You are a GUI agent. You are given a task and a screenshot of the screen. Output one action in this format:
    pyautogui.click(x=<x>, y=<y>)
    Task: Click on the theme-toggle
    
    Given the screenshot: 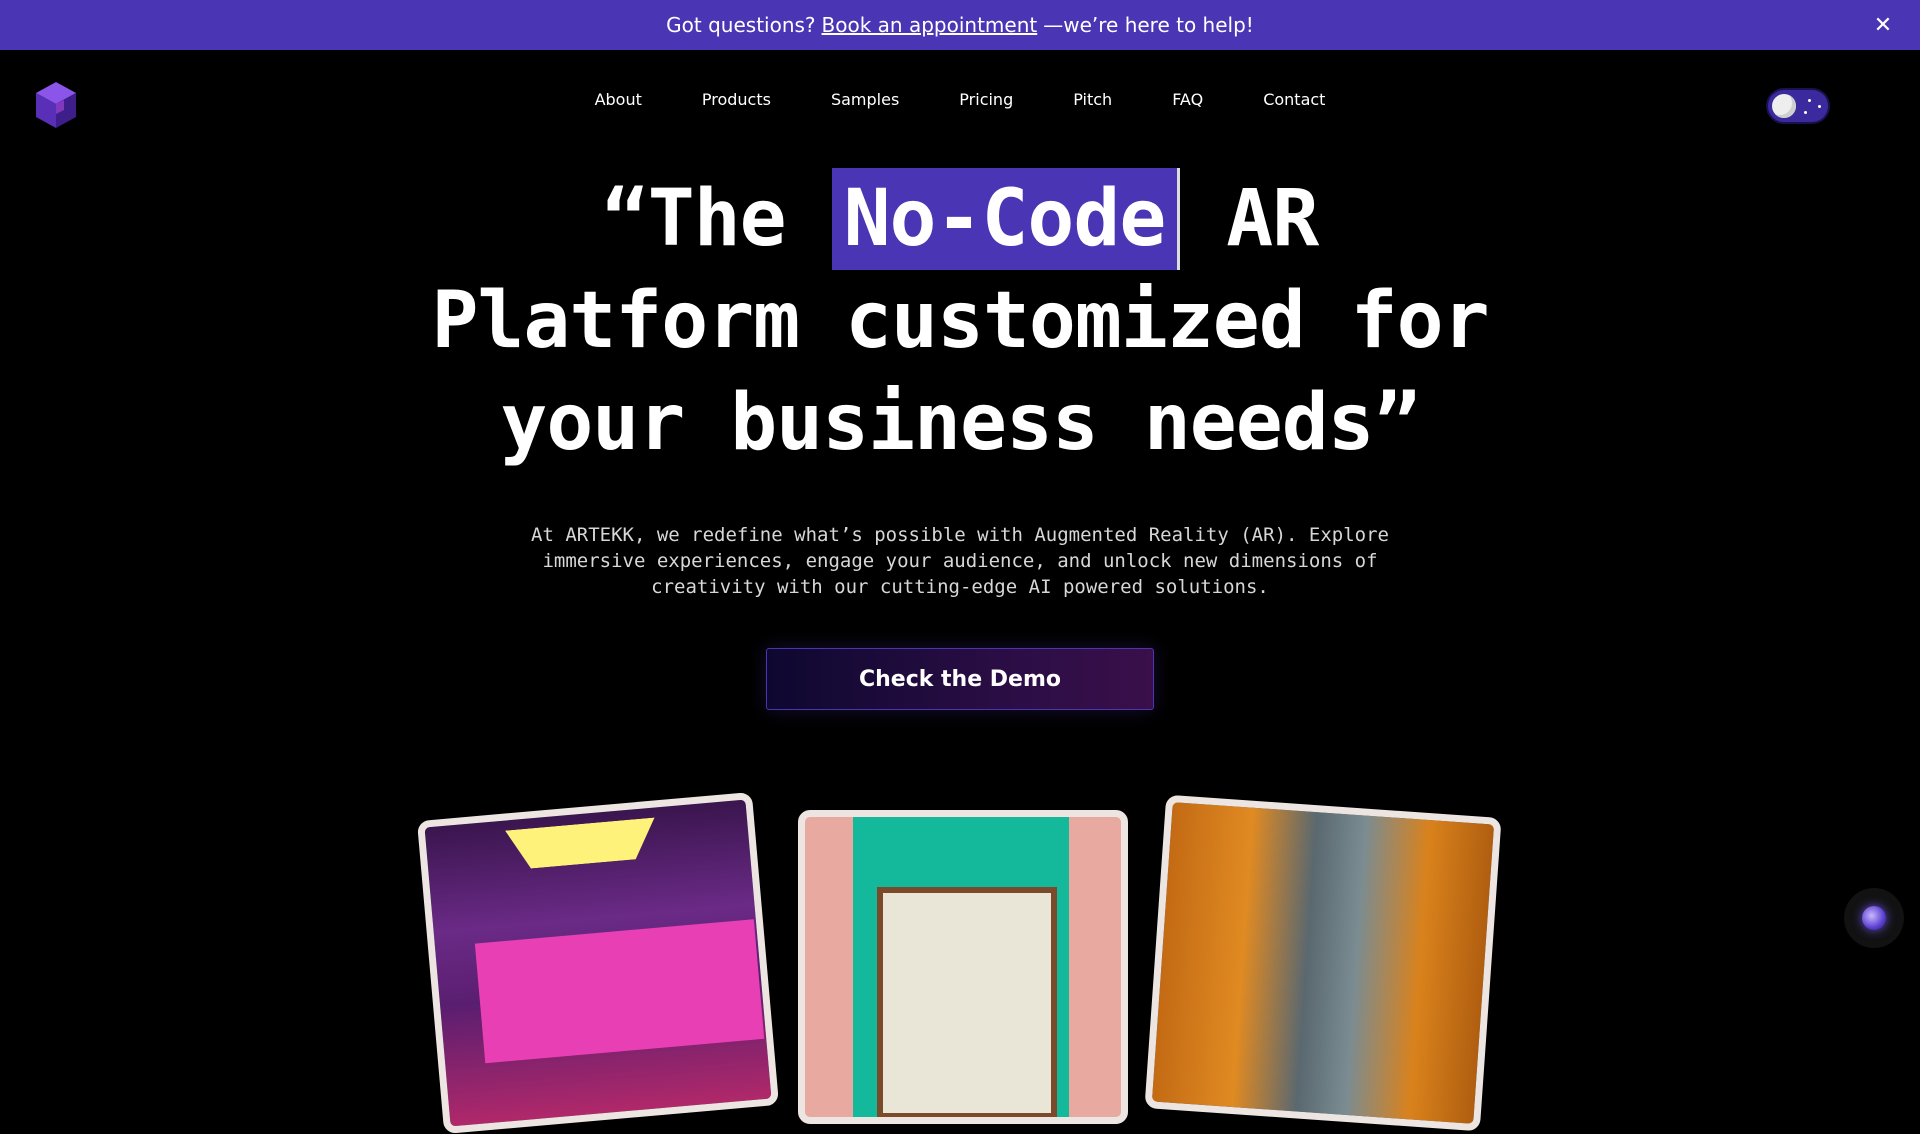 What is the action you would take?
    pyautogui.click(x=1798, y=106)
    